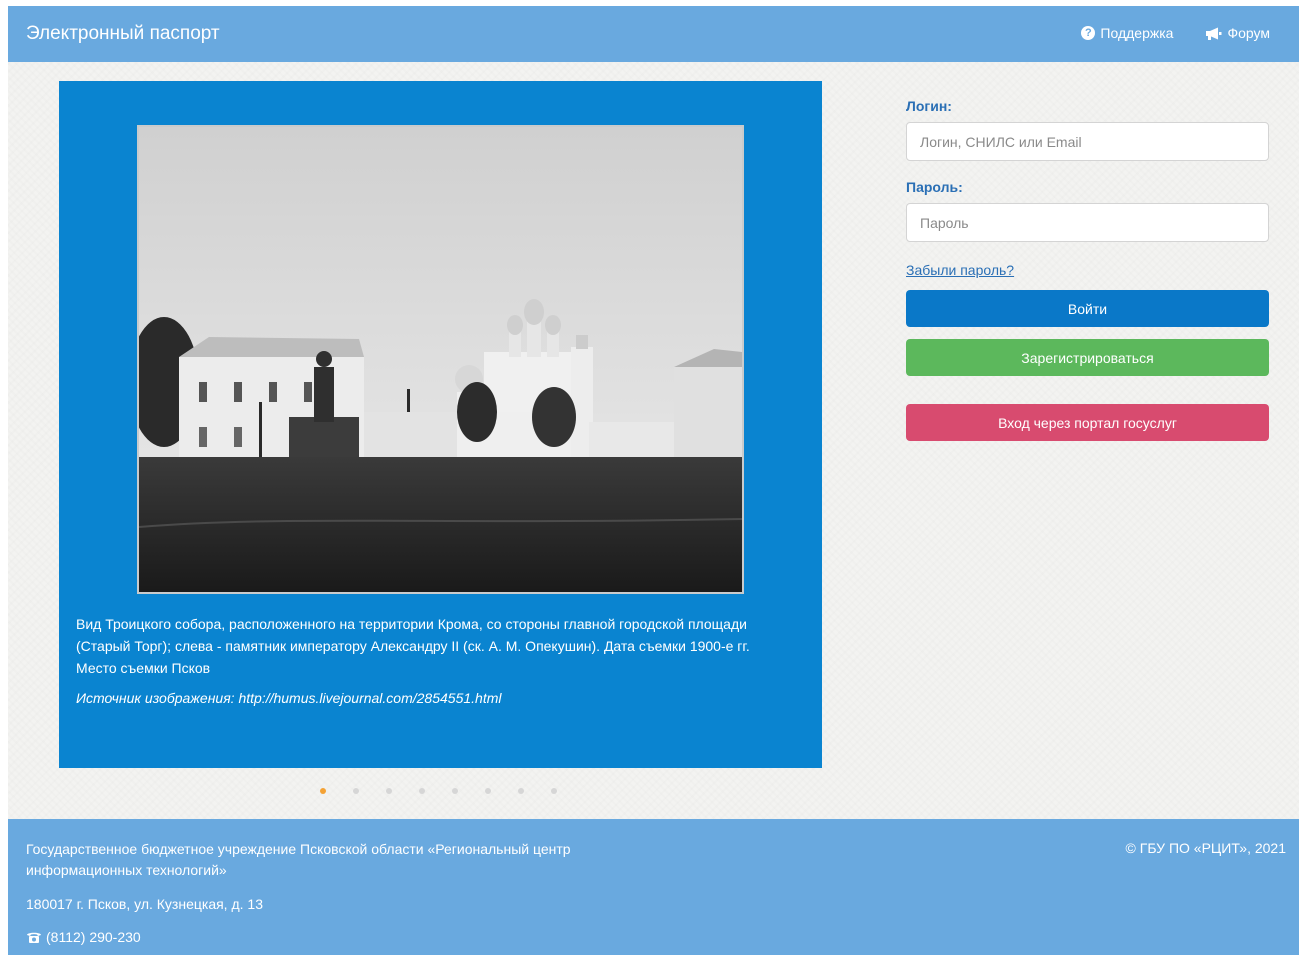 This screenshot has height=955, width=1299. What do you see at coordinates (93, 937) in the screenshot?
I see `footer-phone-number: (8112) 290-230` at bounding box center [93, 937].